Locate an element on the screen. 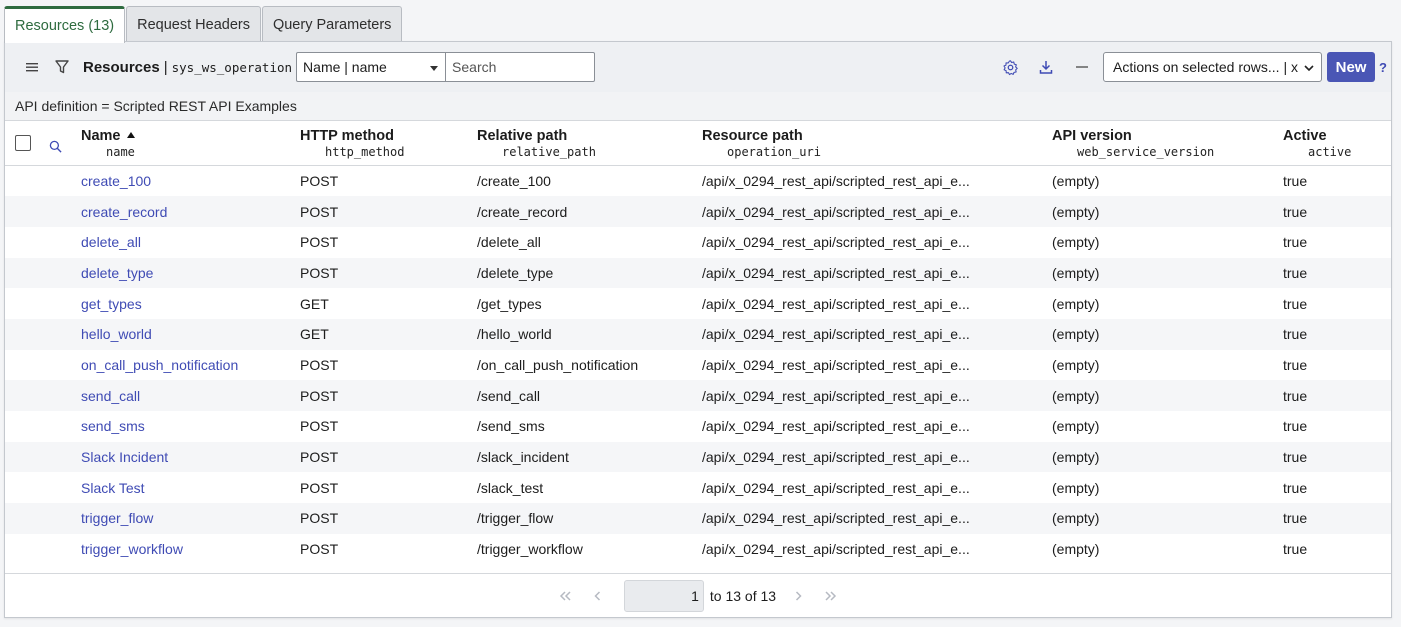 The height and width of the screenshot is (627, 1401). column-header-name: Name name is located at coordinates (190, 143).